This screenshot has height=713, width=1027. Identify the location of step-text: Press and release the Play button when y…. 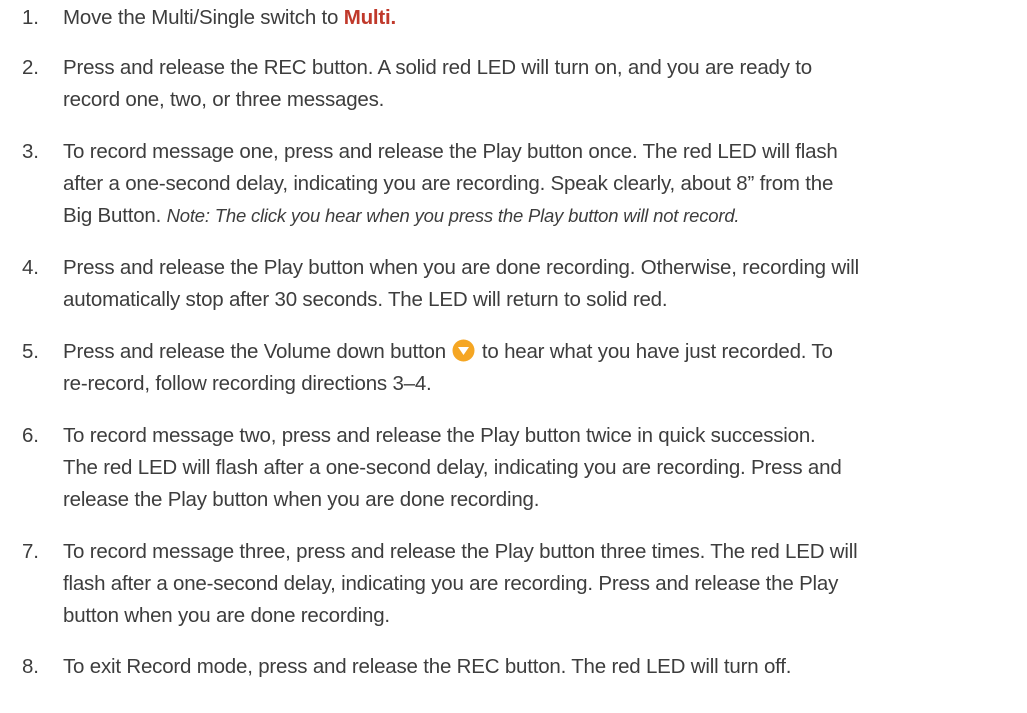
(538, 284).